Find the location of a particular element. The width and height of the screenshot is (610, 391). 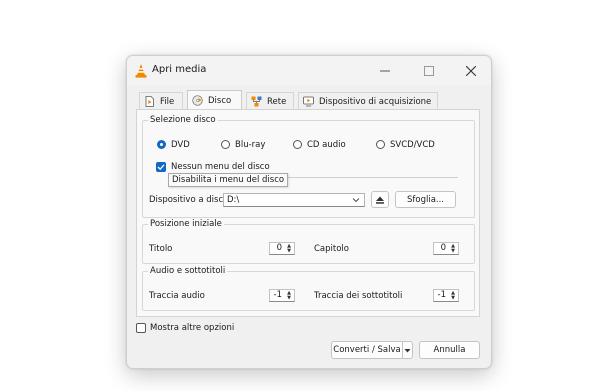

audio-track-spinbox: -1 ▲ ▼ is located at coordinates (282, 295).